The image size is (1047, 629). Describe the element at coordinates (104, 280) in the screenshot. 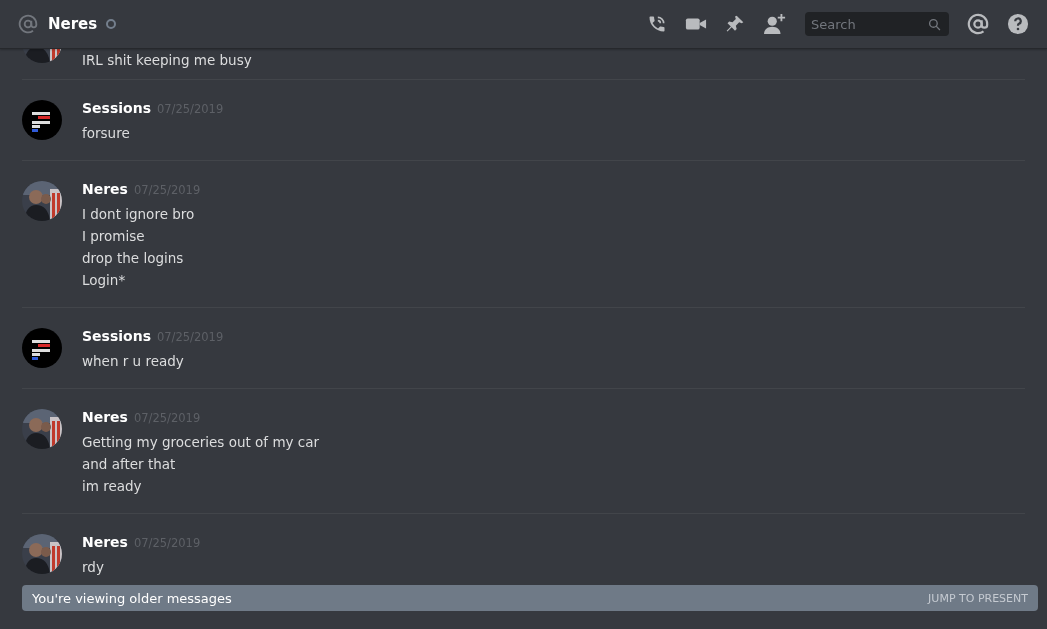

I see `message-text: Login*` at that location.